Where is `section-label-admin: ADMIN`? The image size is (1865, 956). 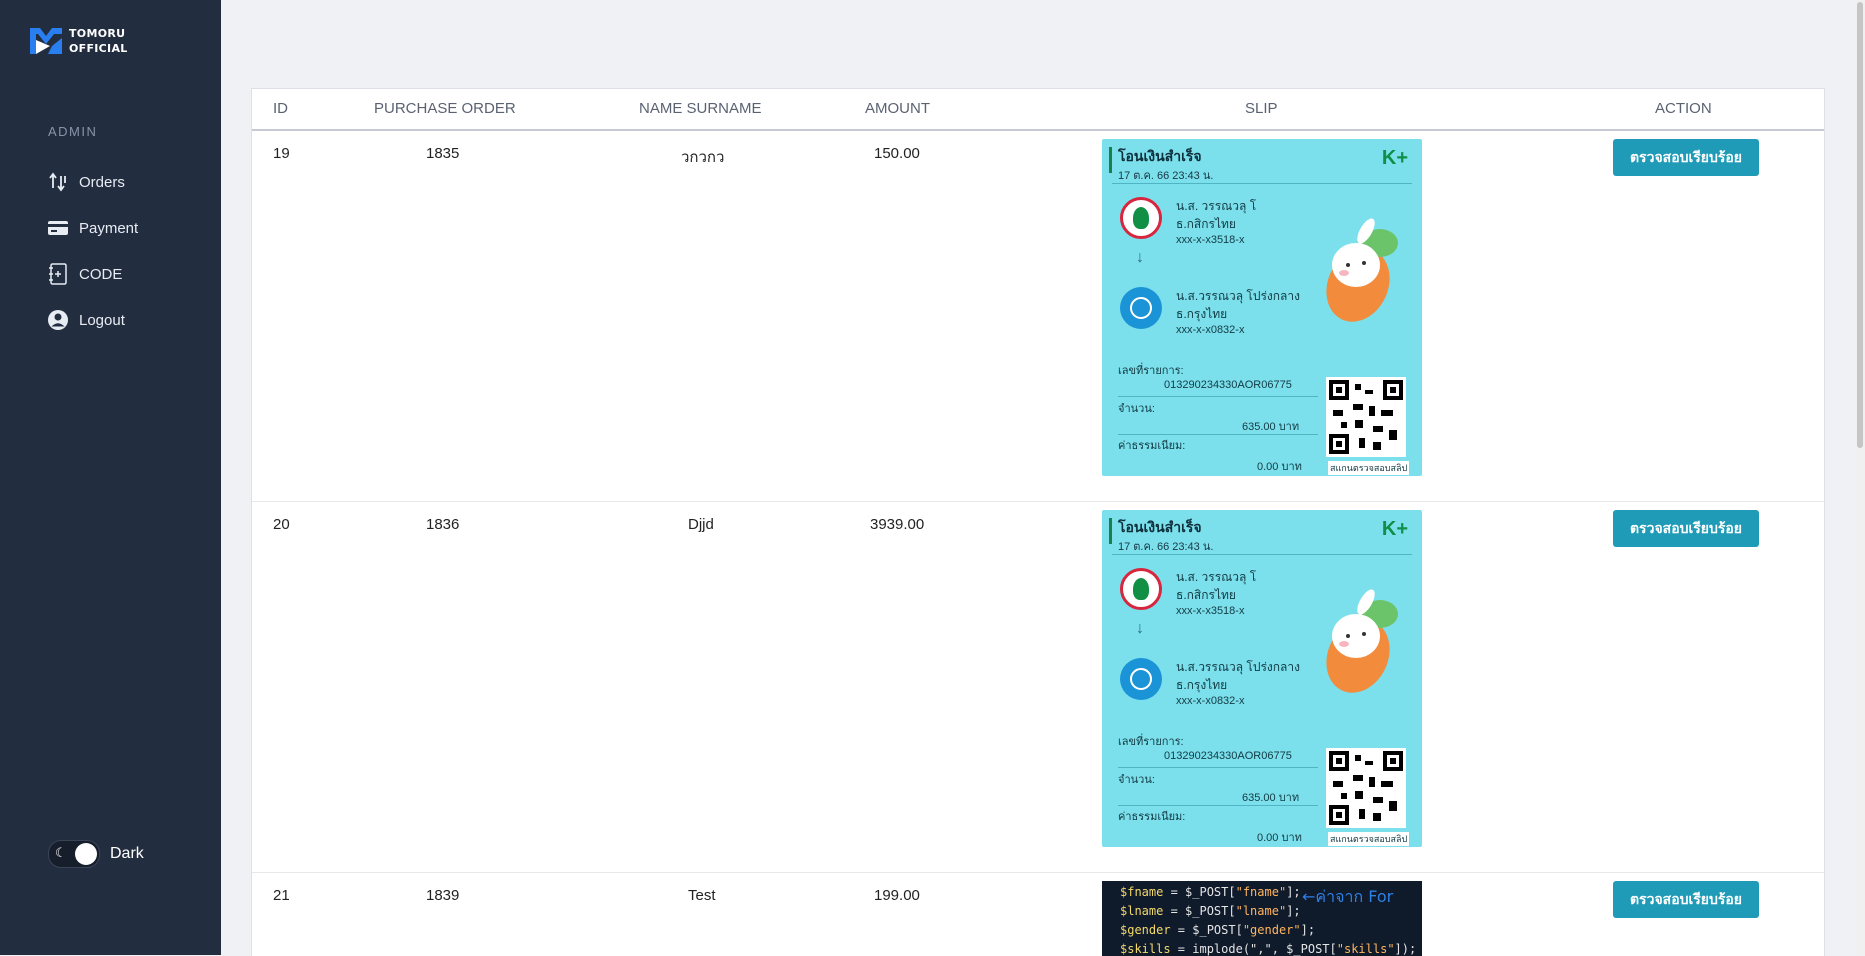
section-label-admin: ADMIN is located at coordinates (73, 131).